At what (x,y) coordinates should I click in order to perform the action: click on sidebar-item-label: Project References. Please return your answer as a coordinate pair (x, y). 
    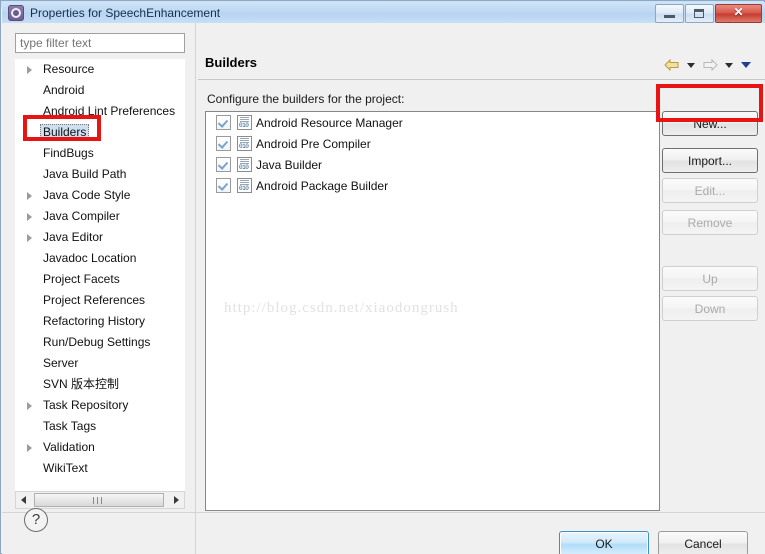
    Looking at the image, I should click on (94, 300).